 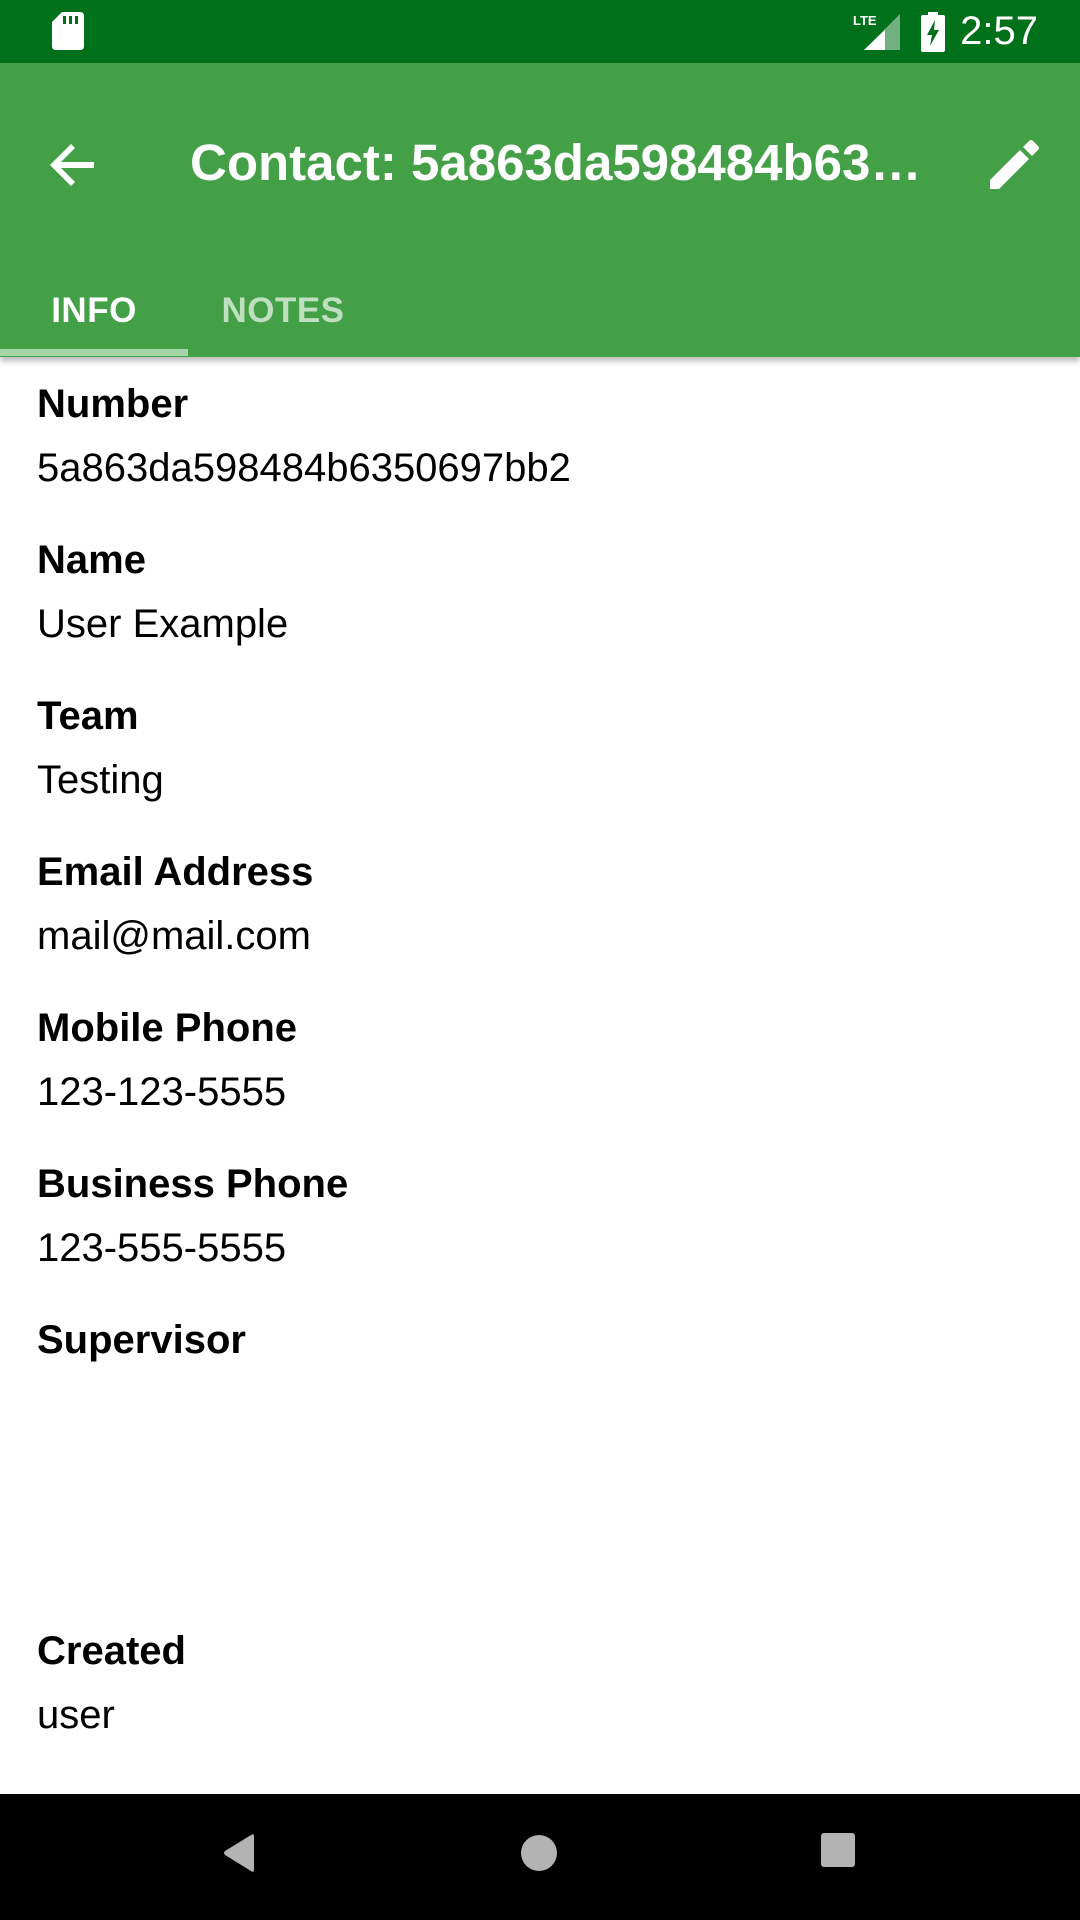 I want to click on field-created: Created user, so click(x=111, y=1683).